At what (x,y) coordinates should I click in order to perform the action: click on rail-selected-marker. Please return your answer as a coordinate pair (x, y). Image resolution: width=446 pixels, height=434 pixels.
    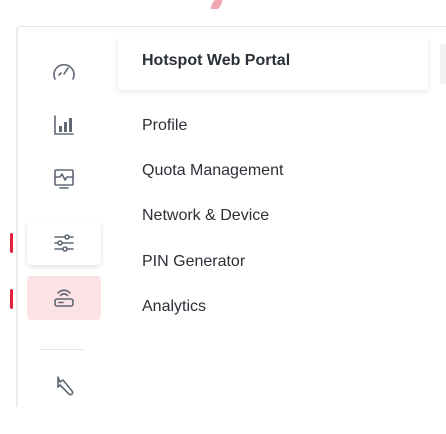
    Looking at the image, I should click on (11, 299).